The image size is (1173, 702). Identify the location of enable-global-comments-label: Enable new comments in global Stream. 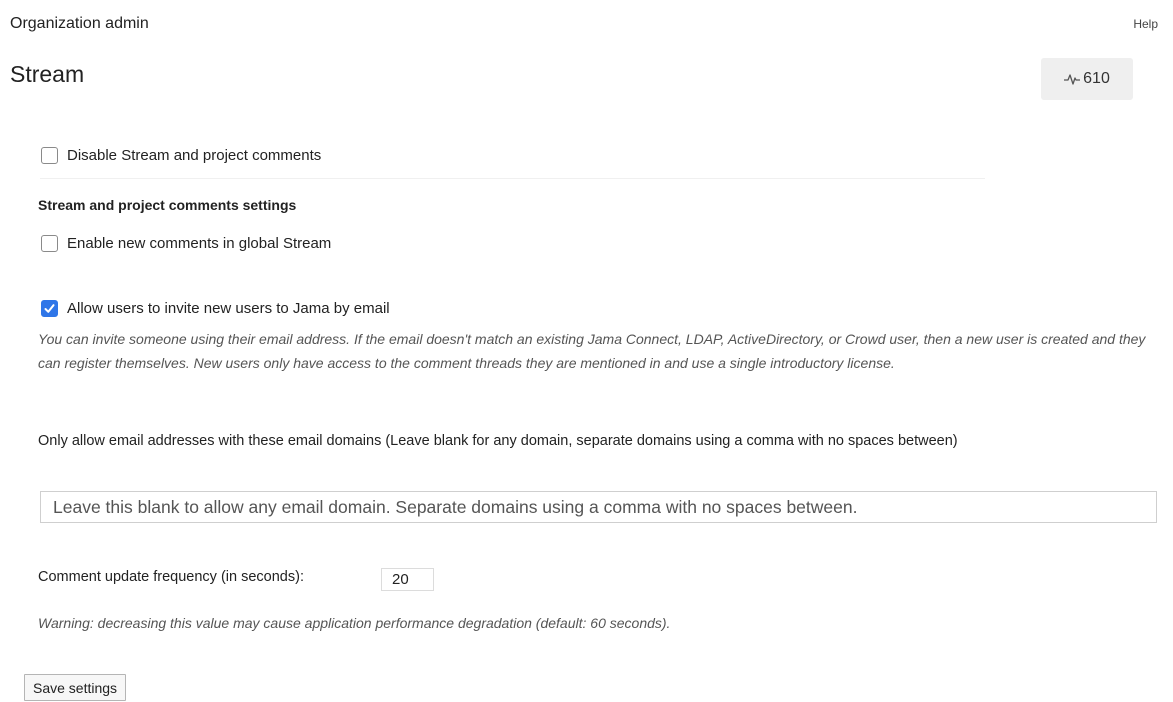
(199, 243).